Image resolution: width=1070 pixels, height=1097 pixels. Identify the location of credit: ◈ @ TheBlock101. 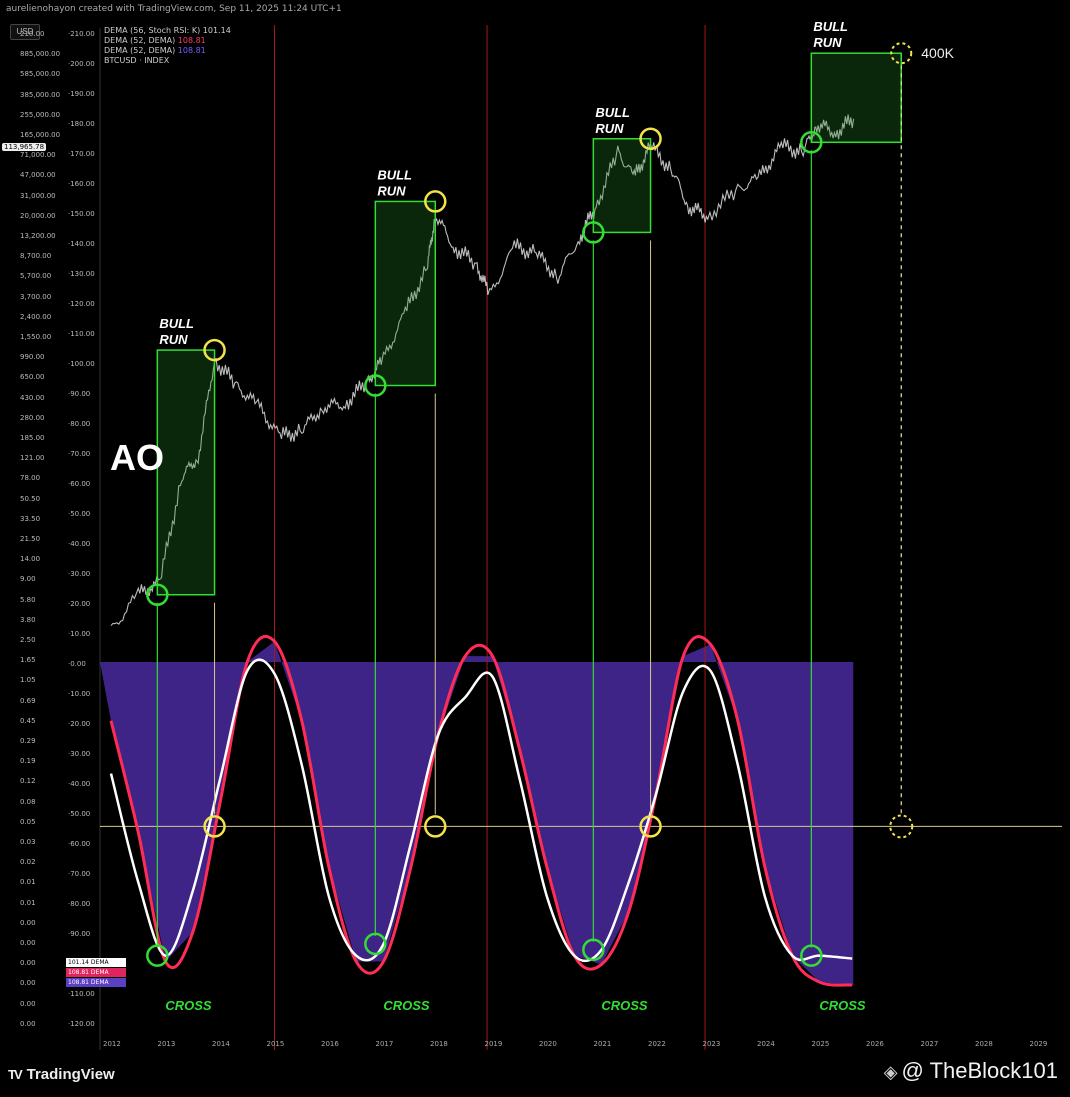
(971, 1071).